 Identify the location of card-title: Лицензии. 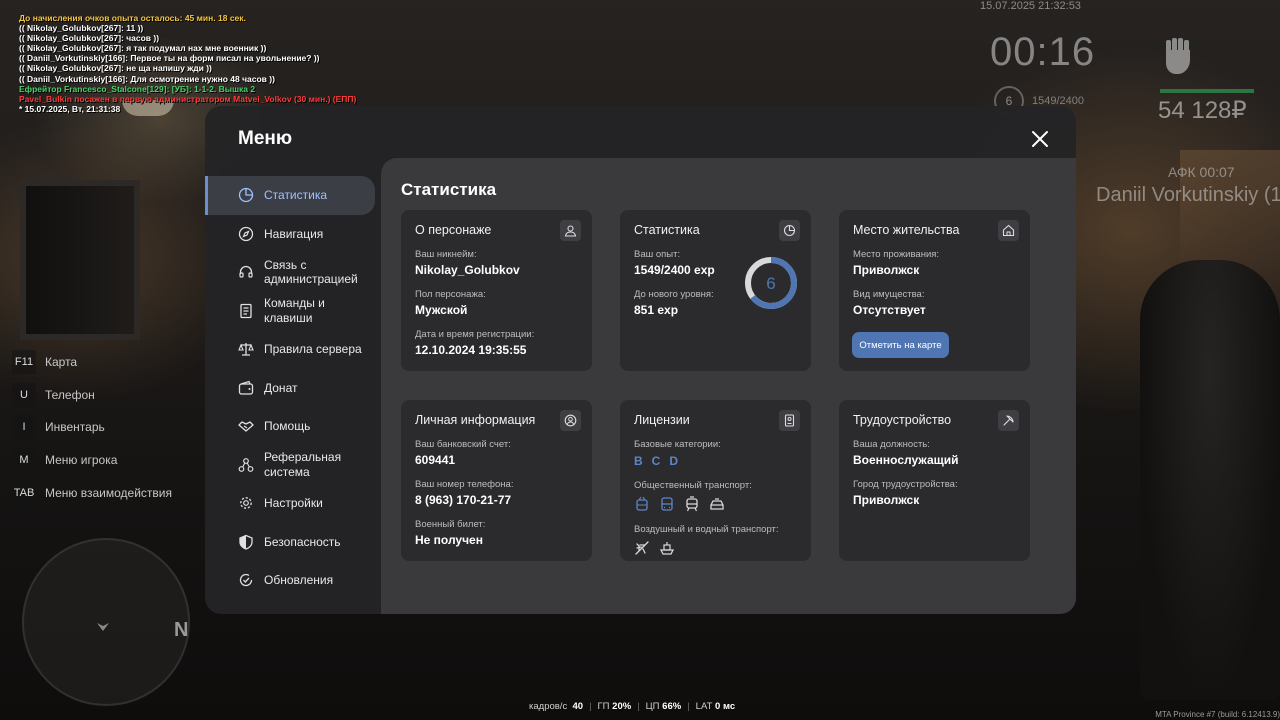
(662, 420).